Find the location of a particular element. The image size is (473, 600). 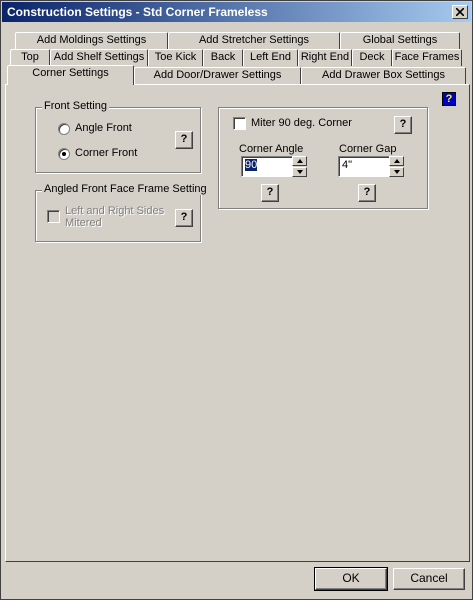

angle-front-radio is located at coordinates (64, 129).